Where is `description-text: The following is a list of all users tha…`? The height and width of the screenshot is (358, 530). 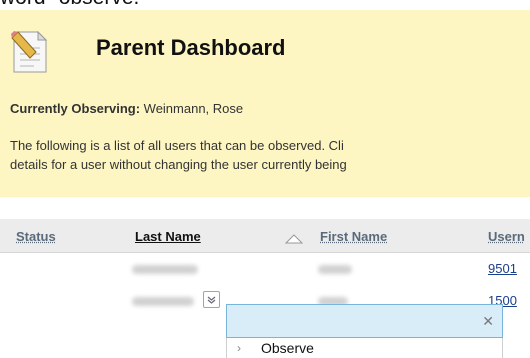 description-text: The following is a list of all users tha… is located at coordinates (270, 155).